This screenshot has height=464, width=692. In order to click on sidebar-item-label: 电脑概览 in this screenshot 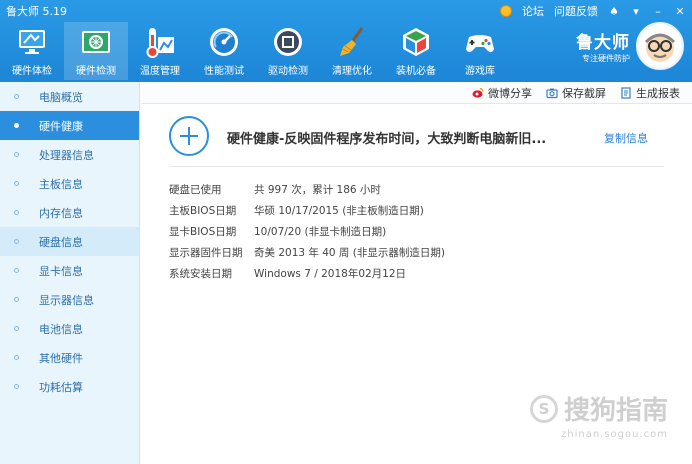, I will do `click(61, 97)`.